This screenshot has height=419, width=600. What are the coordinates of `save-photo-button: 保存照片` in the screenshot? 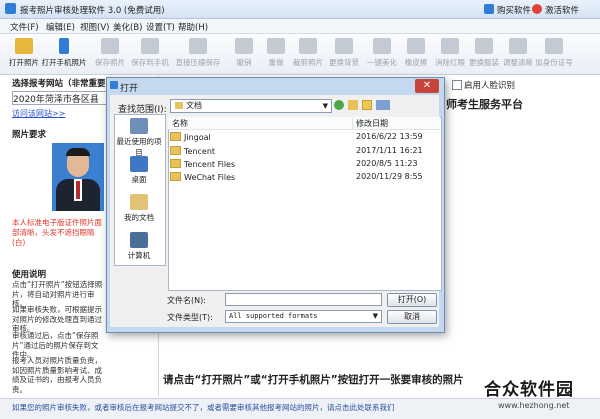 It's located at (110, 54).